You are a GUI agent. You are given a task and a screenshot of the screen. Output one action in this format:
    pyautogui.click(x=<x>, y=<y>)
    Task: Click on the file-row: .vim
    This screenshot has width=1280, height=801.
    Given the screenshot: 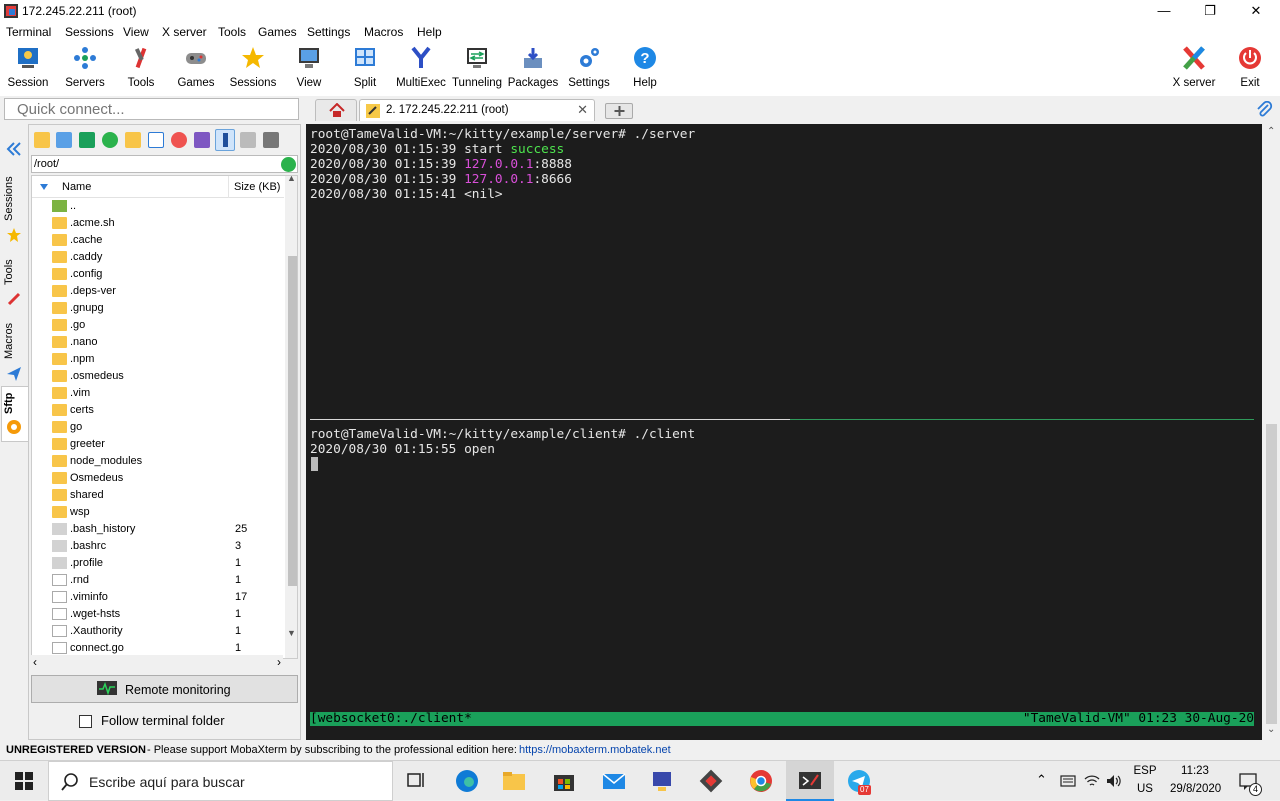 What is the action you would take?
    pyautogui.click(x=158, y=393)
    